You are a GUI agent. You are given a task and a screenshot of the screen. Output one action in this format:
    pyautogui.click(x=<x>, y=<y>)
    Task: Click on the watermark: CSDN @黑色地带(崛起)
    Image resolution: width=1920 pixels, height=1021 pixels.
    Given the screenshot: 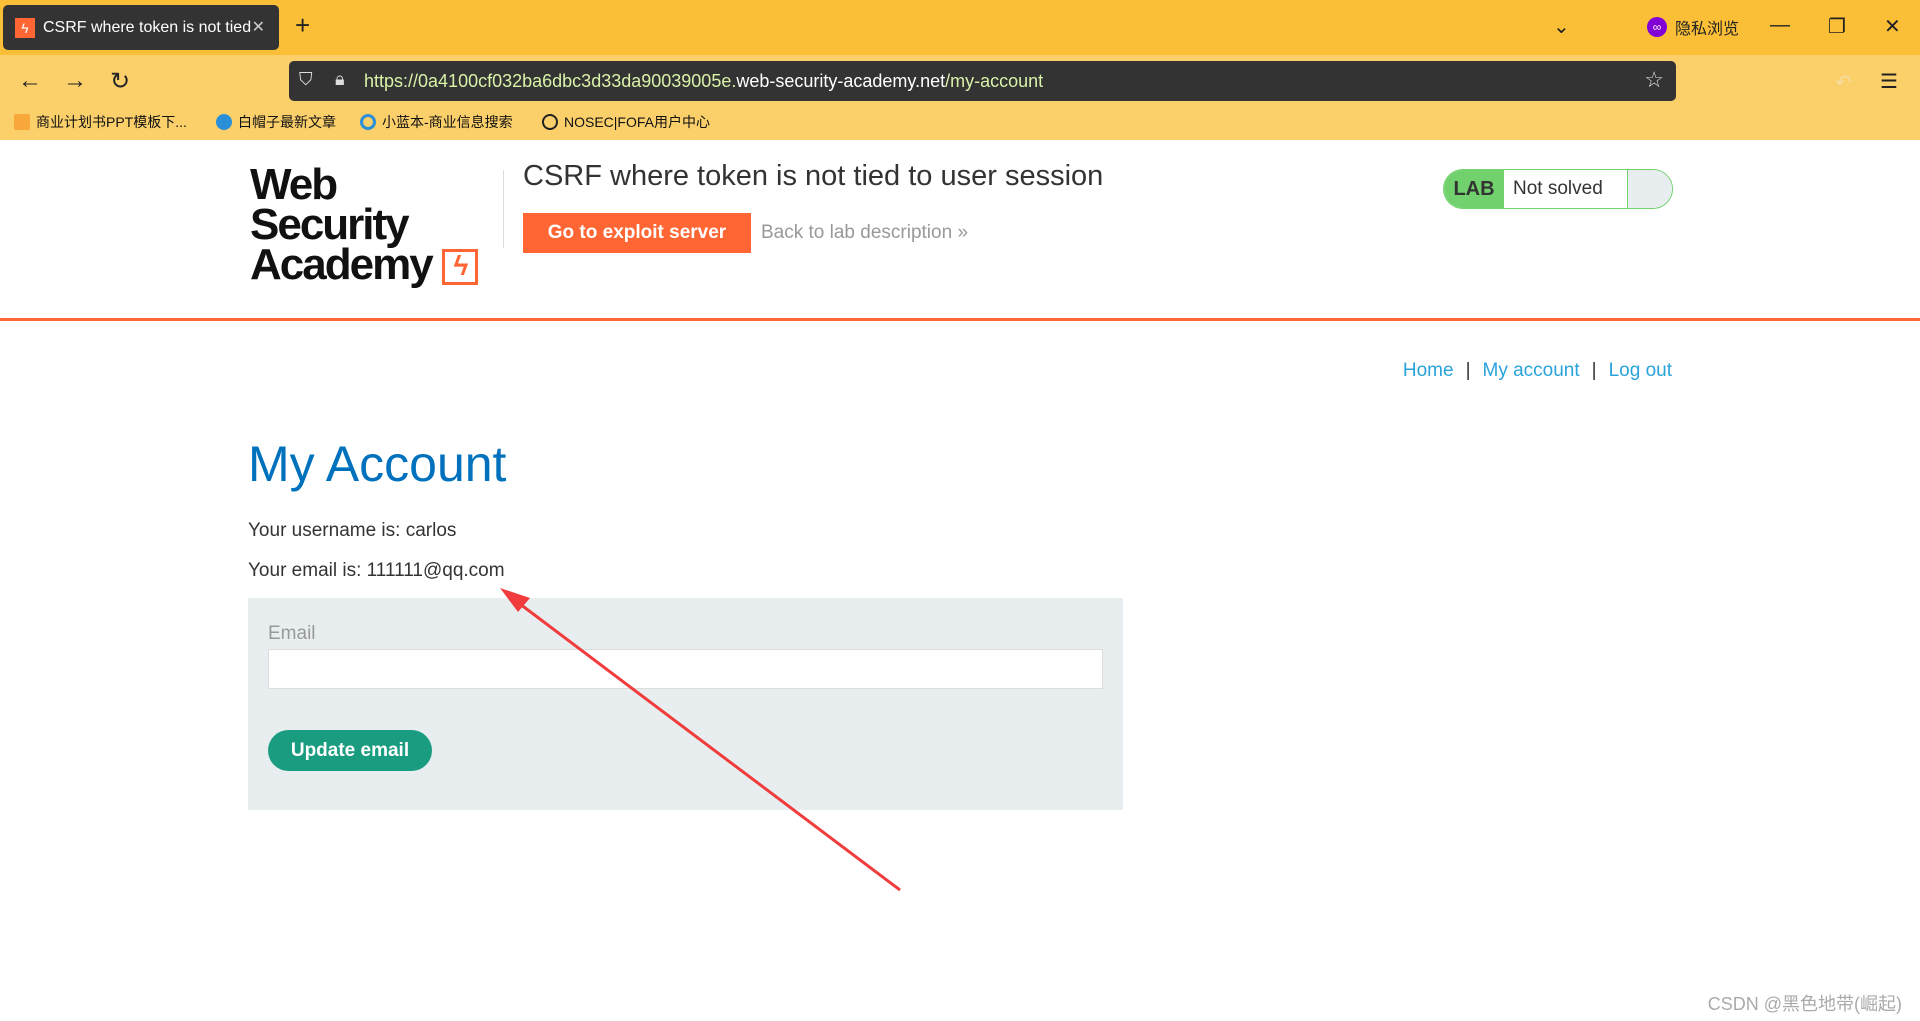 What is the action you would take?
    pyautogui.click(x=1804, y=1004)
    